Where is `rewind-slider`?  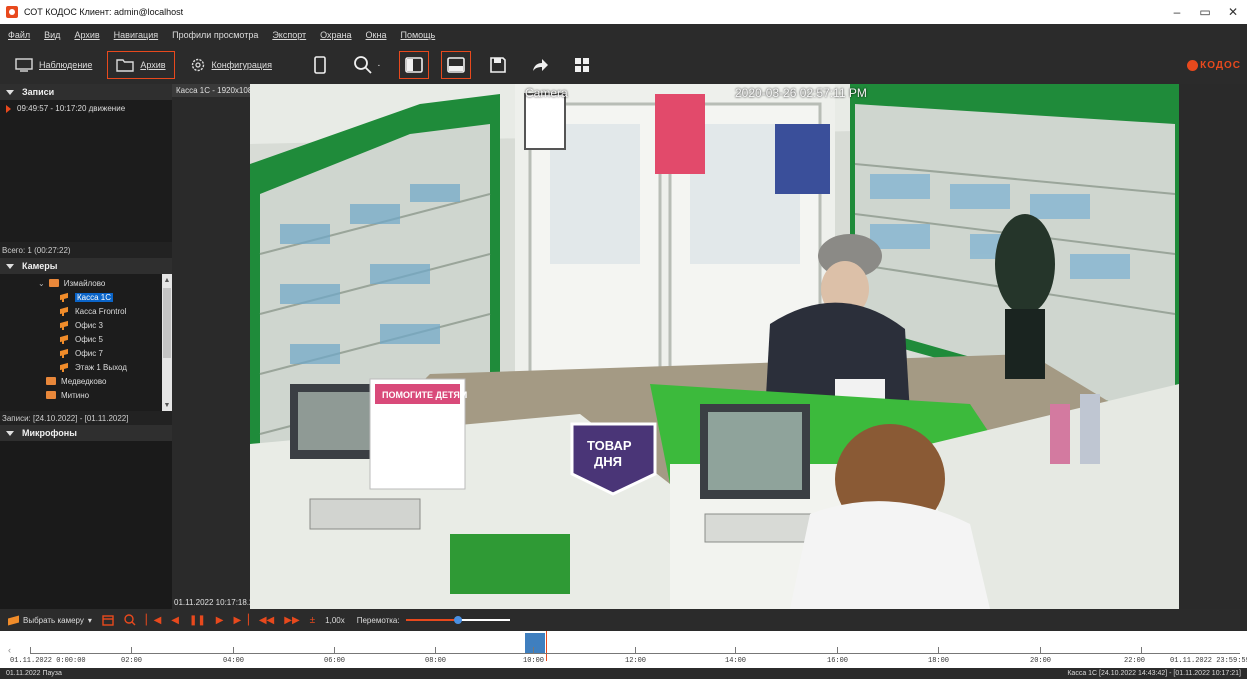
rewind-slider is located at coordinates (457, 620).